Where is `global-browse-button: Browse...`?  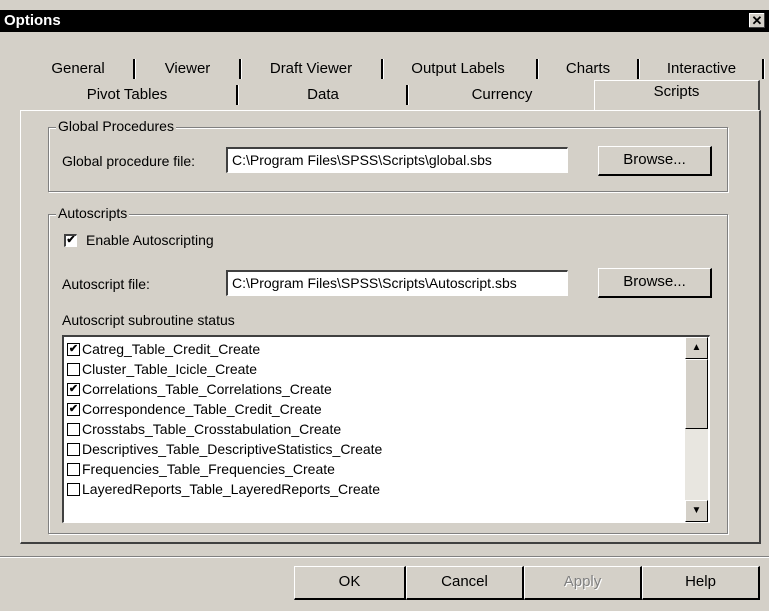 global-browse-button: Browse... is located at coordinates (655, 161).